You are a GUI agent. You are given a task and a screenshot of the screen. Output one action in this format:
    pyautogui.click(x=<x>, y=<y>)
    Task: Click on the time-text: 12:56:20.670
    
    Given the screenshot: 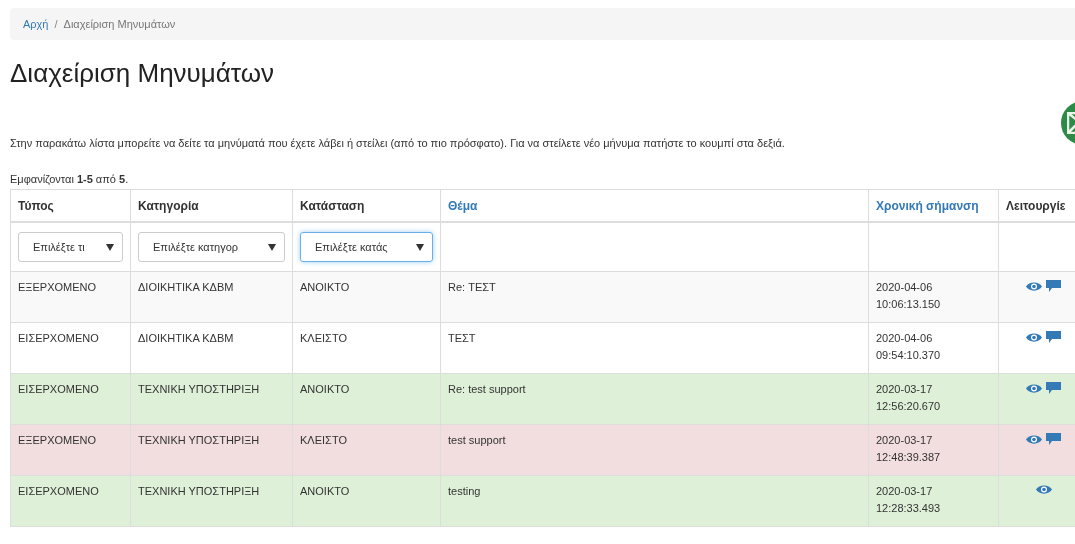 What is the action you would take?
    pyautogui.click(x=909, y=406)
    